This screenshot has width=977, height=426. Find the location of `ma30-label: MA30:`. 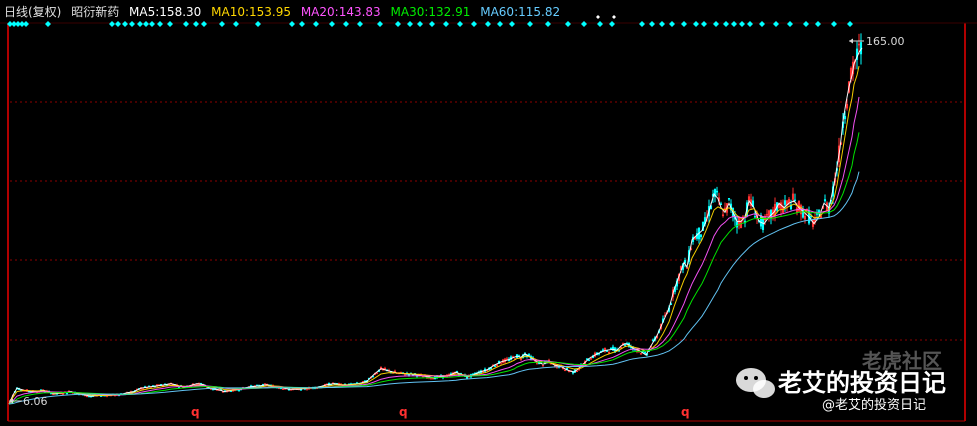

ma30-label: MA30: is located at coordinates (410, 12).